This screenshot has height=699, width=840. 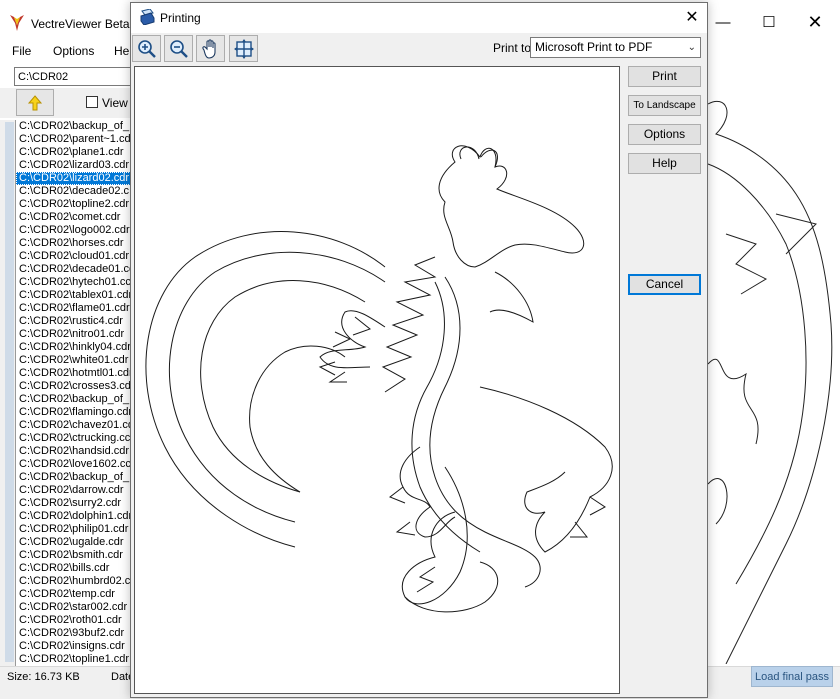 What do you see at coordinates (74, 464) in the screenshot?
I see `file-list-item: C:\CDR02\love1602.cc` at bounding box center [74, 464].